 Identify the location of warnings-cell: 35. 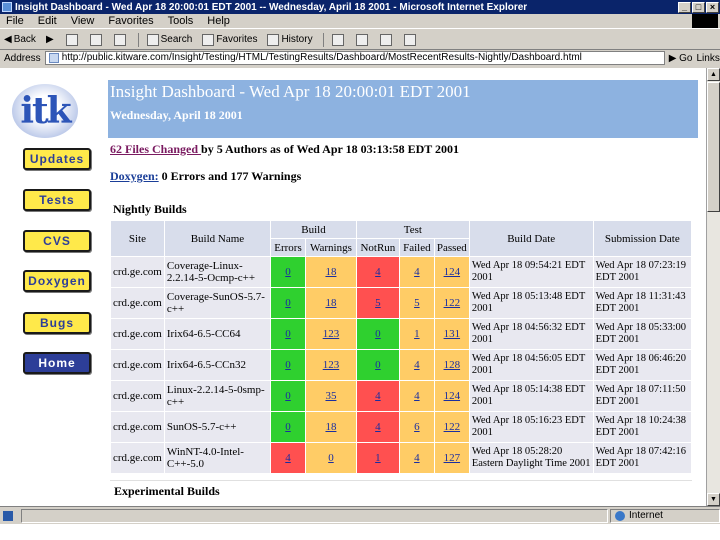
(330, 396).